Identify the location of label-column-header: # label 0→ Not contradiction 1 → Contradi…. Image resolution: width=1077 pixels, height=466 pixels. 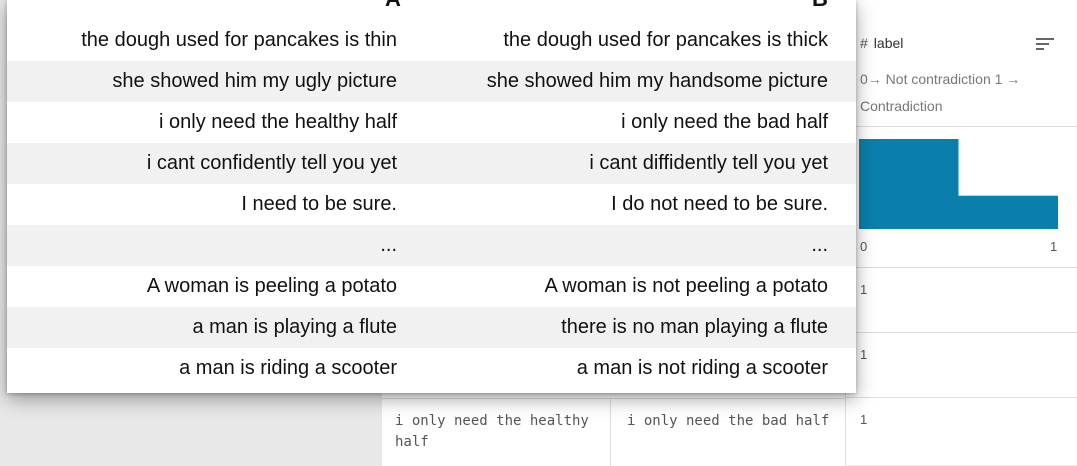
(961, 63).